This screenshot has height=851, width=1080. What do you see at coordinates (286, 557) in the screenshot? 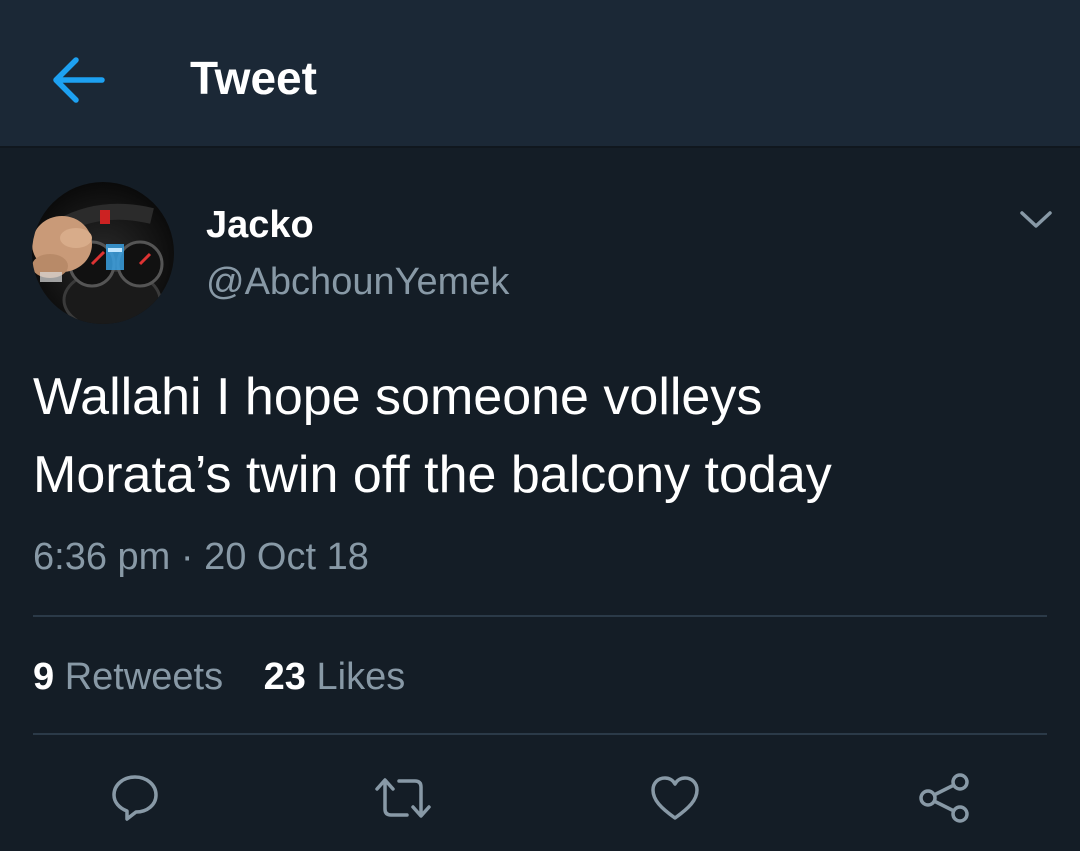
I see `tweet-date: 20 Oct 18` at bounding box center [286, 557].